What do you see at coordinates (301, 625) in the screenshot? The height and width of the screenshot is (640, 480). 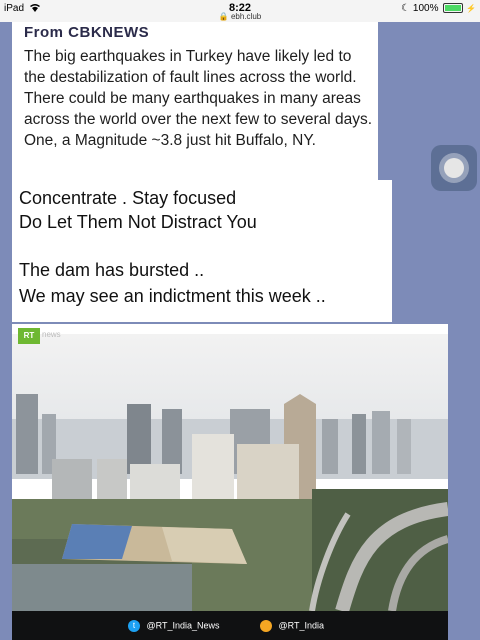 I see `other-handle: @RT_India` at bounding box center [301, 625].